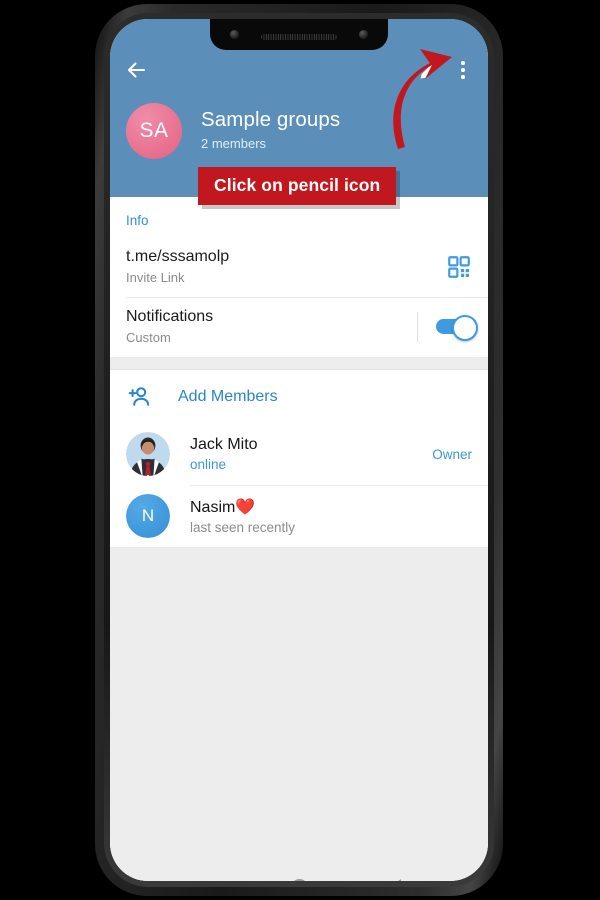  I want to click on member-name: Jack Mito, so click(224, 444).